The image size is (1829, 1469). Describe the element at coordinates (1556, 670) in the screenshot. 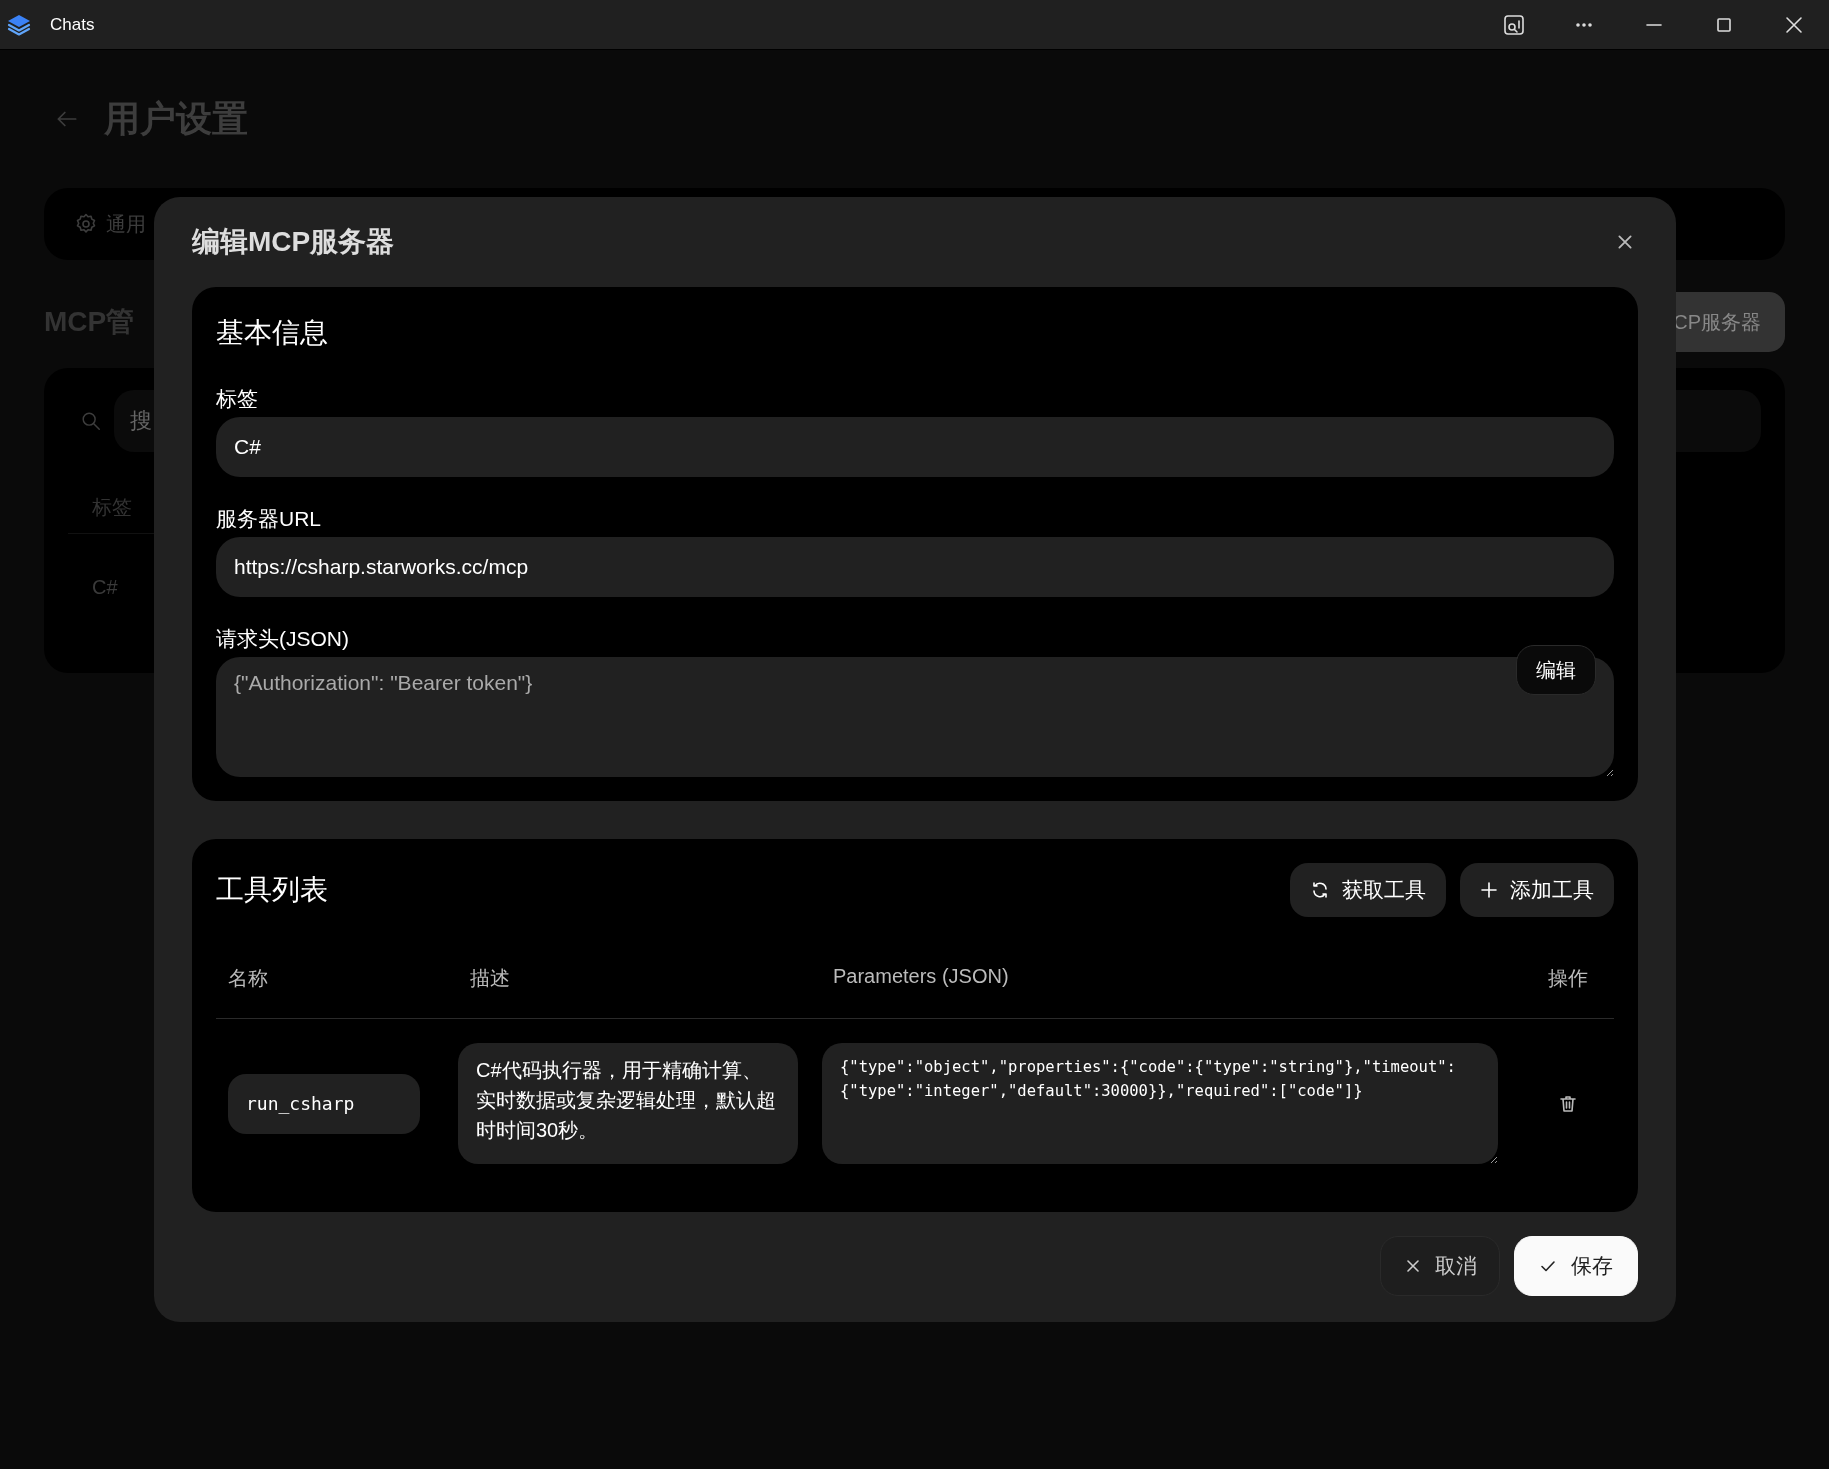

I see `edit-button: 编辑` at that location.